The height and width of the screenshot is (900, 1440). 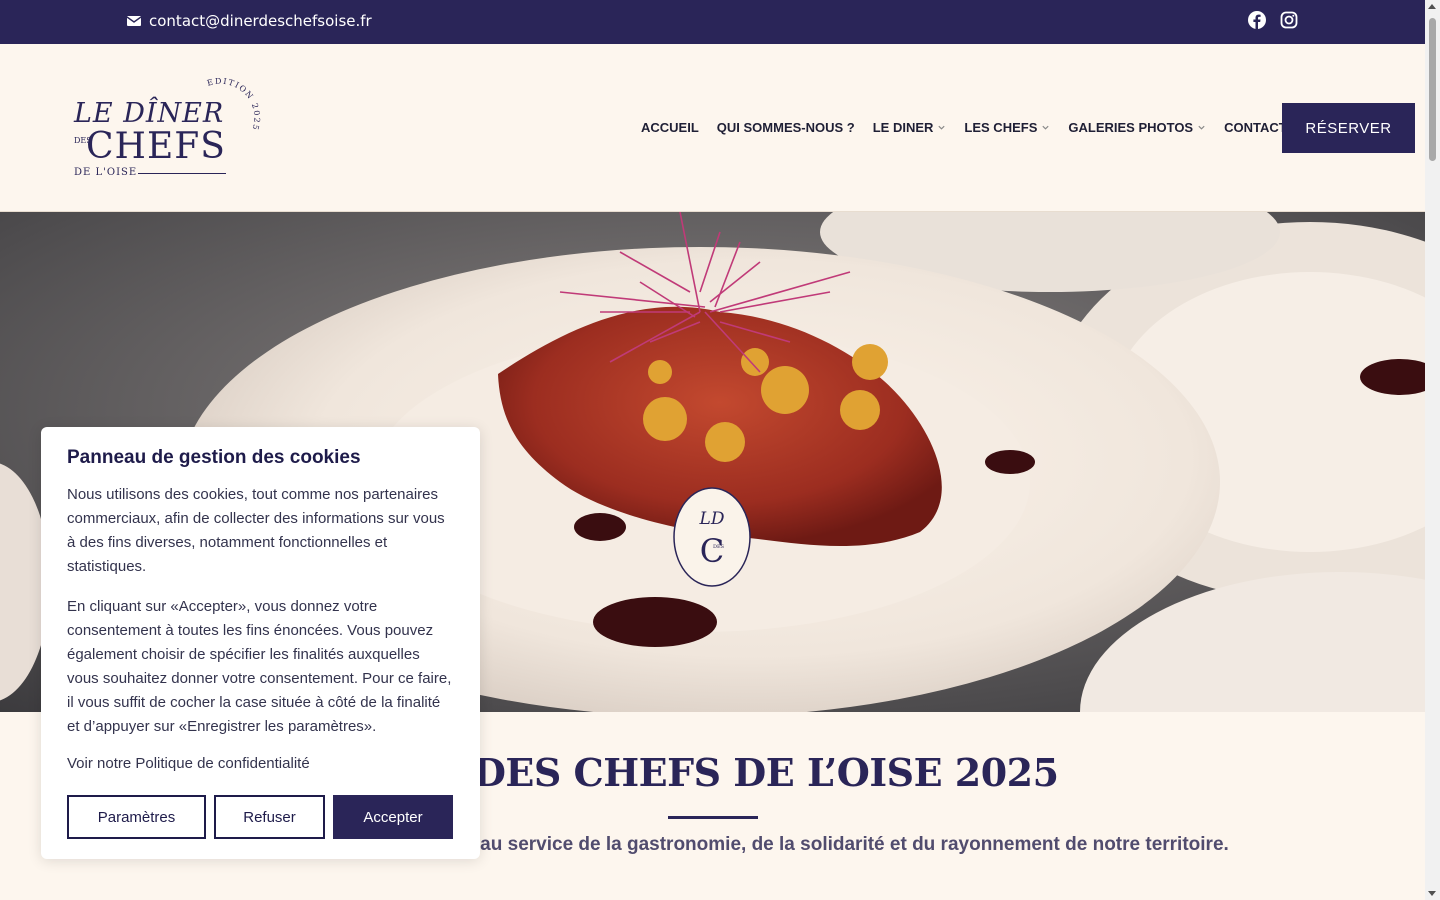 What do you see at coordinates (134, 21) in the screenshot?
I see `envelope-icon` at bounding box center [134, 21].